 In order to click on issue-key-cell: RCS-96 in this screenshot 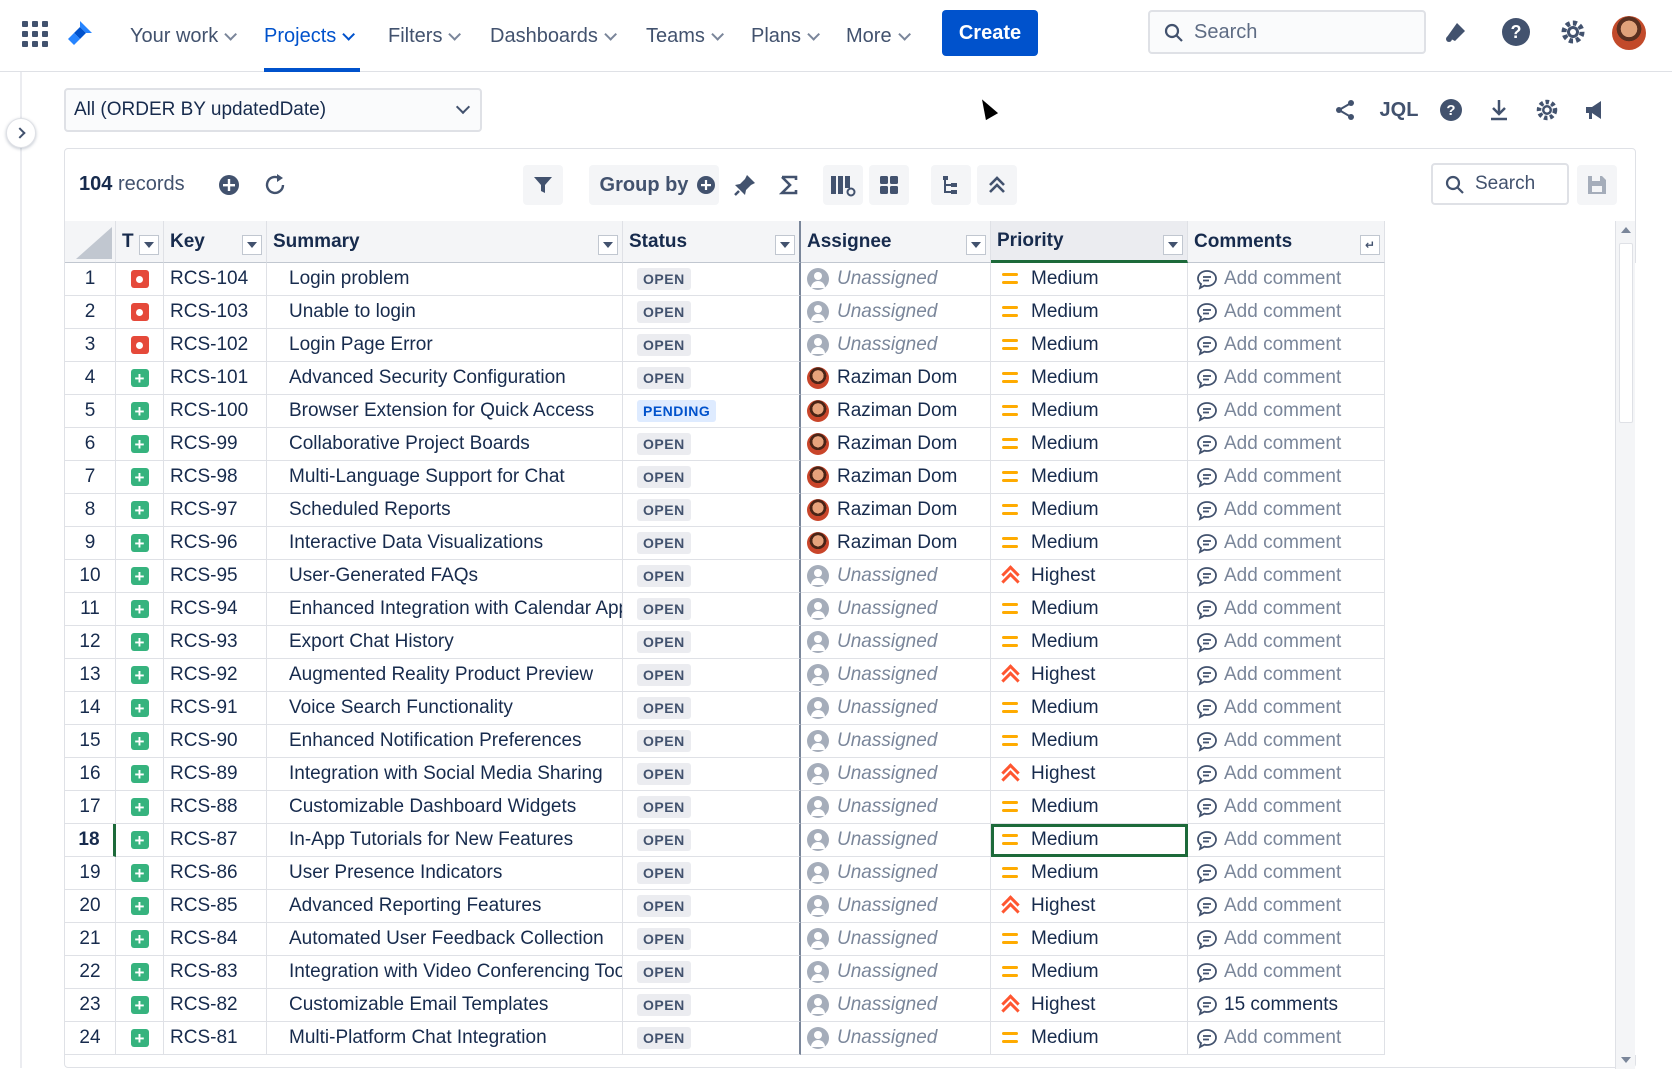, I will do `click(215, 543)`.